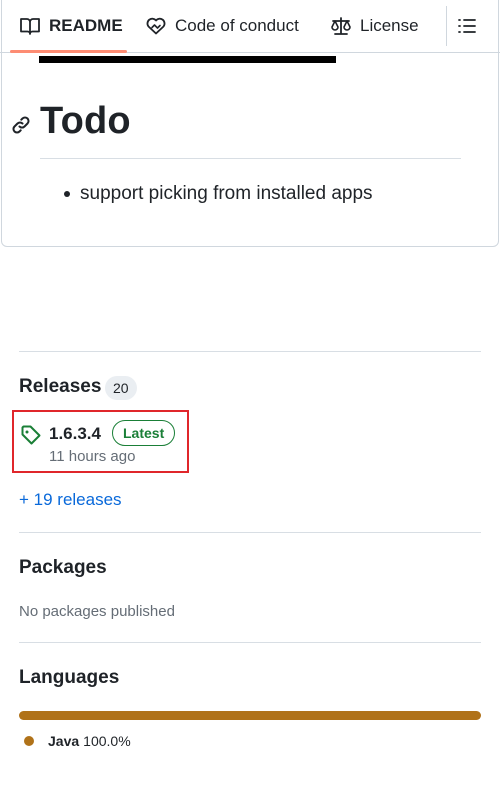  What do you see at coordinates (31, 435) in the screenshot?
I see `tag-icon` at bounding box center [31, 435].